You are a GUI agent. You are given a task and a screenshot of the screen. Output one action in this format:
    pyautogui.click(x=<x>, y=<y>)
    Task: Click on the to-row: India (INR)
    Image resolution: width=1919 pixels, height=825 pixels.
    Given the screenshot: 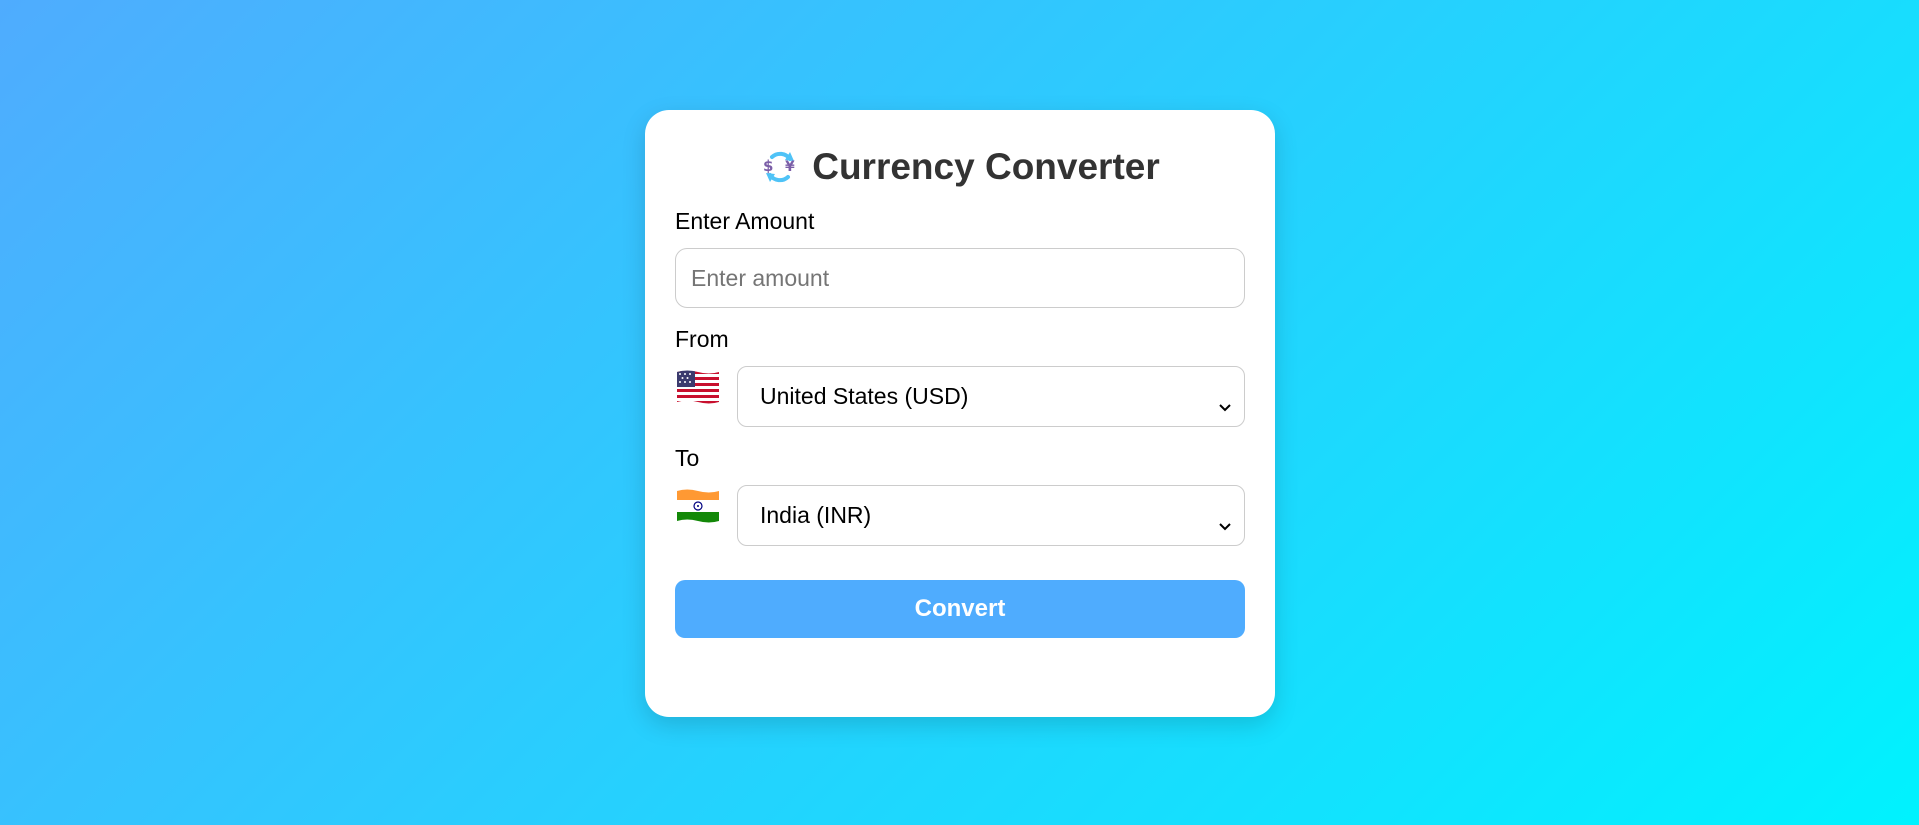 What is the action you would take?
    pyautogui.click(x=960, y=515)
    